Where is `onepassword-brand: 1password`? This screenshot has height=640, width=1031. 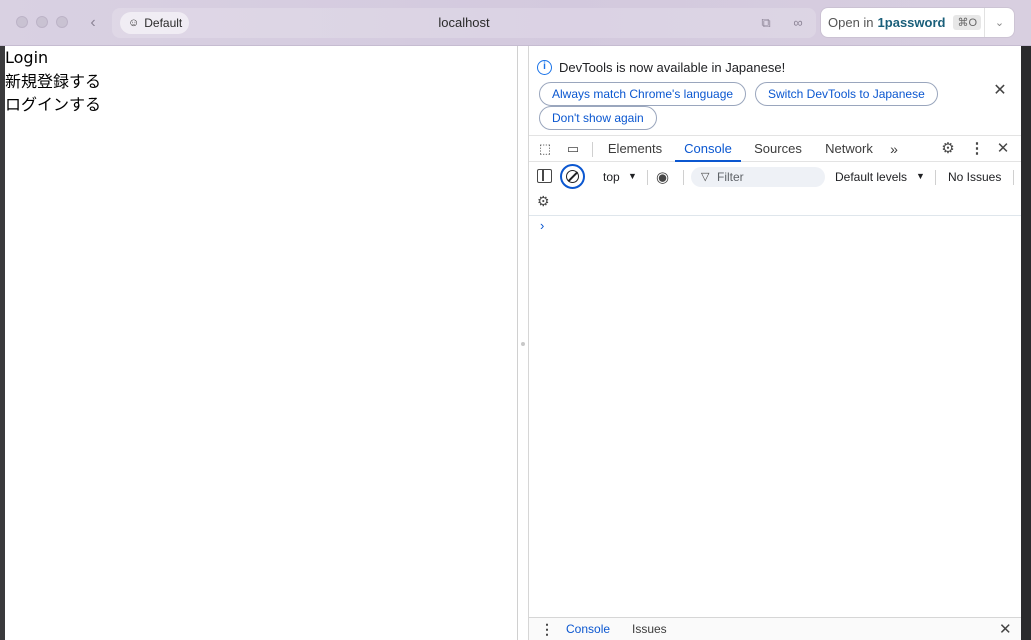
onepassword-brand: 1password is located at coordinates (911, 22).